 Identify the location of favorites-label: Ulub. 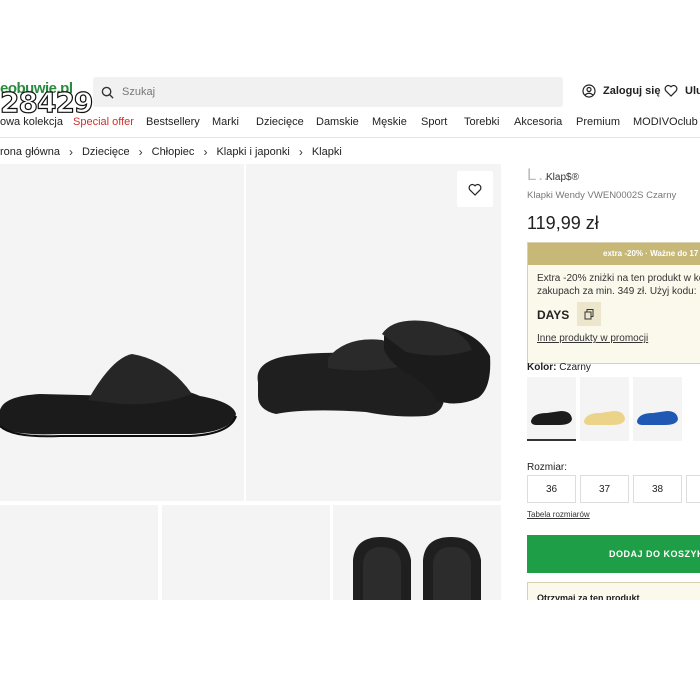
(692, 90).